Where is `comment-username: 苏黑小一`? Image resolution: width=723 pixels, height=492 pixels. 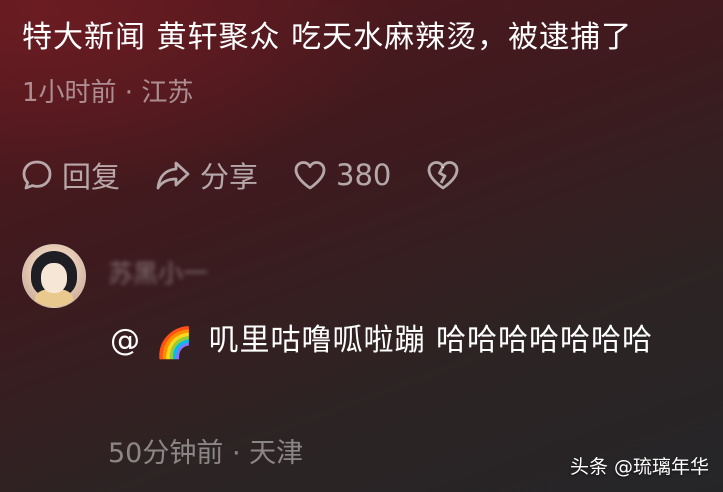
comment-username: 苏黑小一 is located at coordinates (158, 272).